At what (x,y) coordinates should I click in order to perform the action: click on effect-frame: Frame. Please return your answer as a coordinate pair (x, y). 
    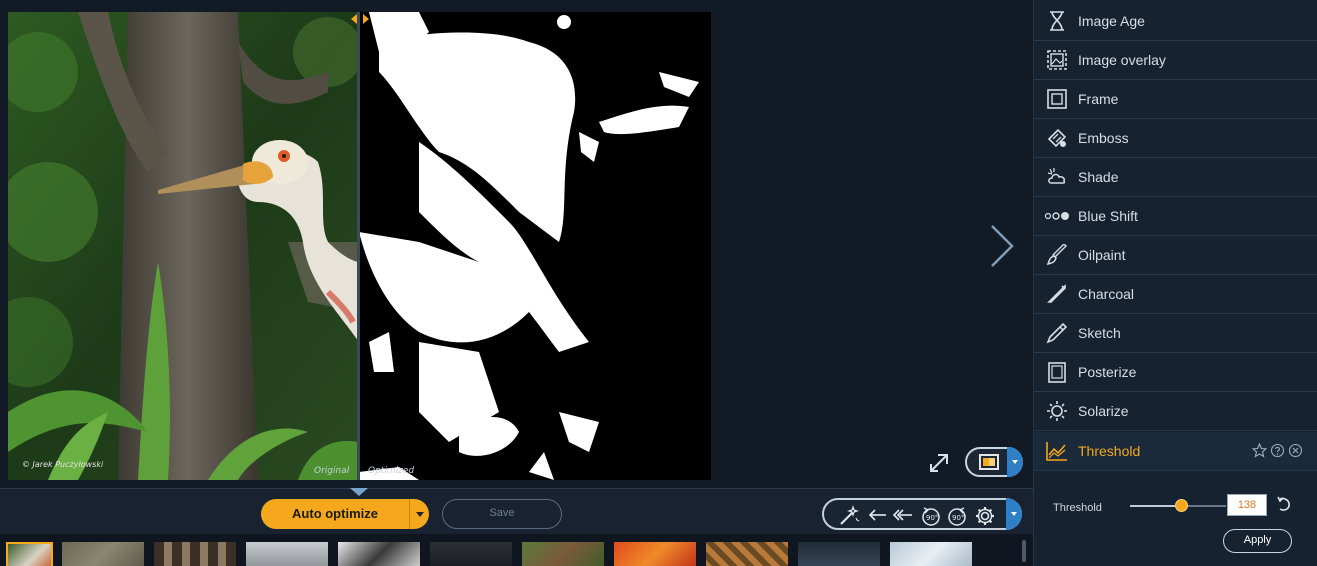
    Looking at the image, I should click on (1175, 99).